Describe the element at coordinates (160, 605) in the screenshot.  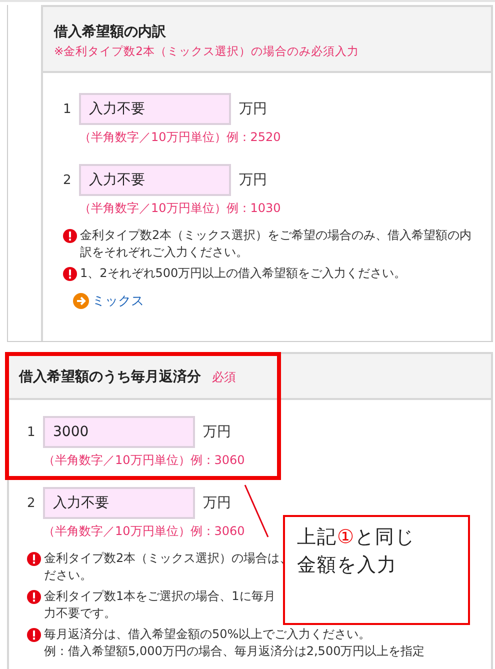
I see `note-text: 金利タイプ数1本をご選択の場合、1に毎月 力不要です。` at that location.